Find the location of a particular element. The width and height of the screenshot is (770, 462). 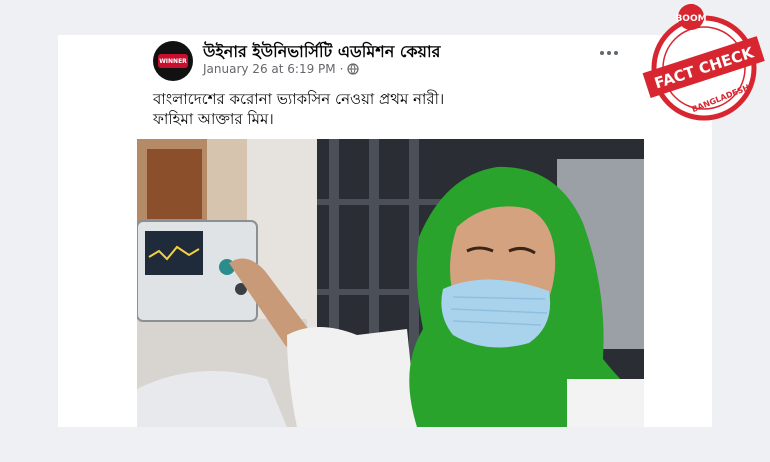

post-timestamp: January 26 at 6:19 PM is located at coordinates (269, 69).